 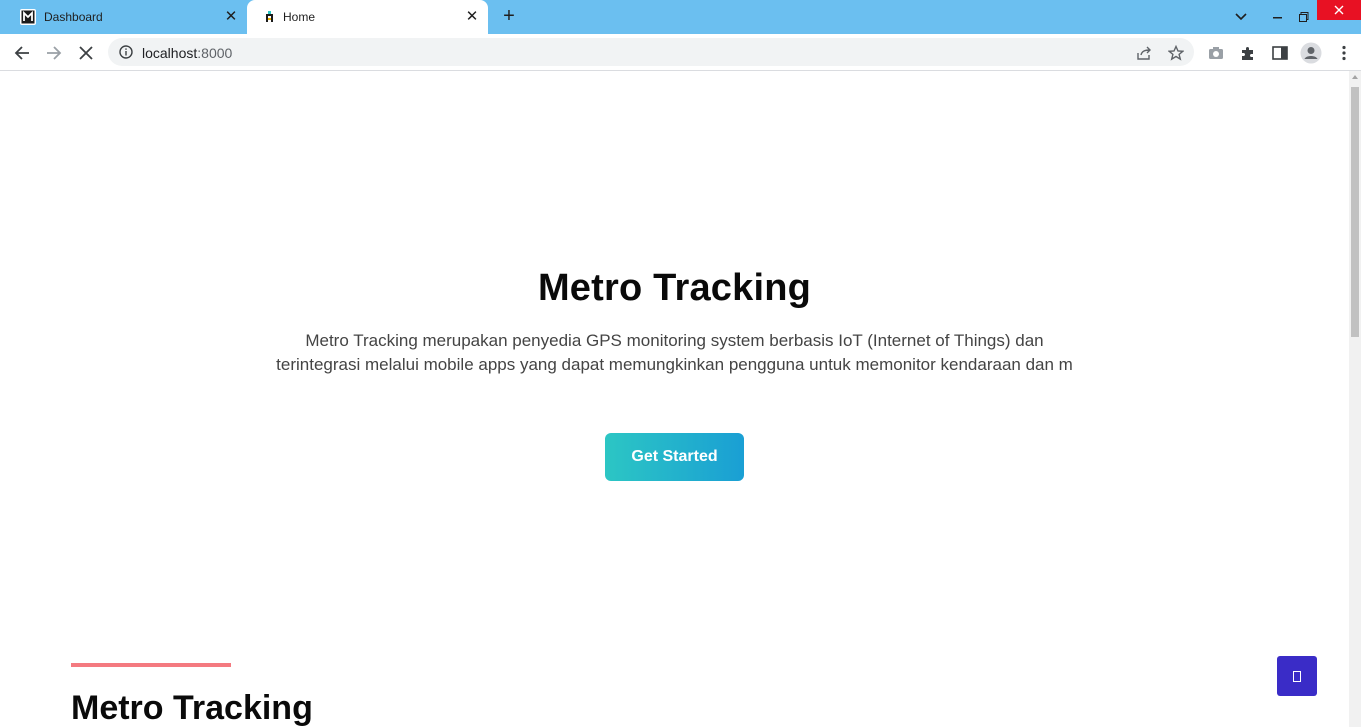 I want to click on close-window-button, so click(x=1339, y=10).